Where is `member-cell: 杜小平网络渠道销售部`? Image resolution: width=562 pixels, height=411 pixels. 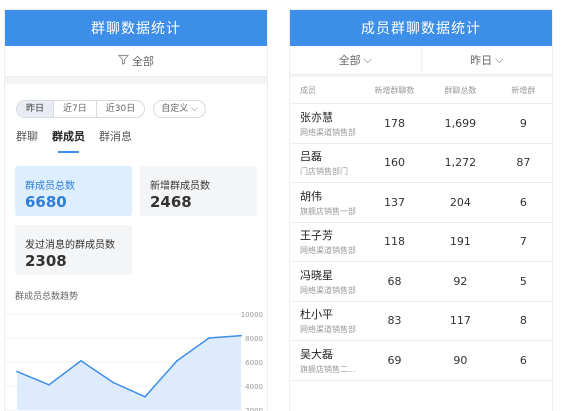
member-cell: 杜小平网络渠道销售部 is located at coordinates (326, 320).